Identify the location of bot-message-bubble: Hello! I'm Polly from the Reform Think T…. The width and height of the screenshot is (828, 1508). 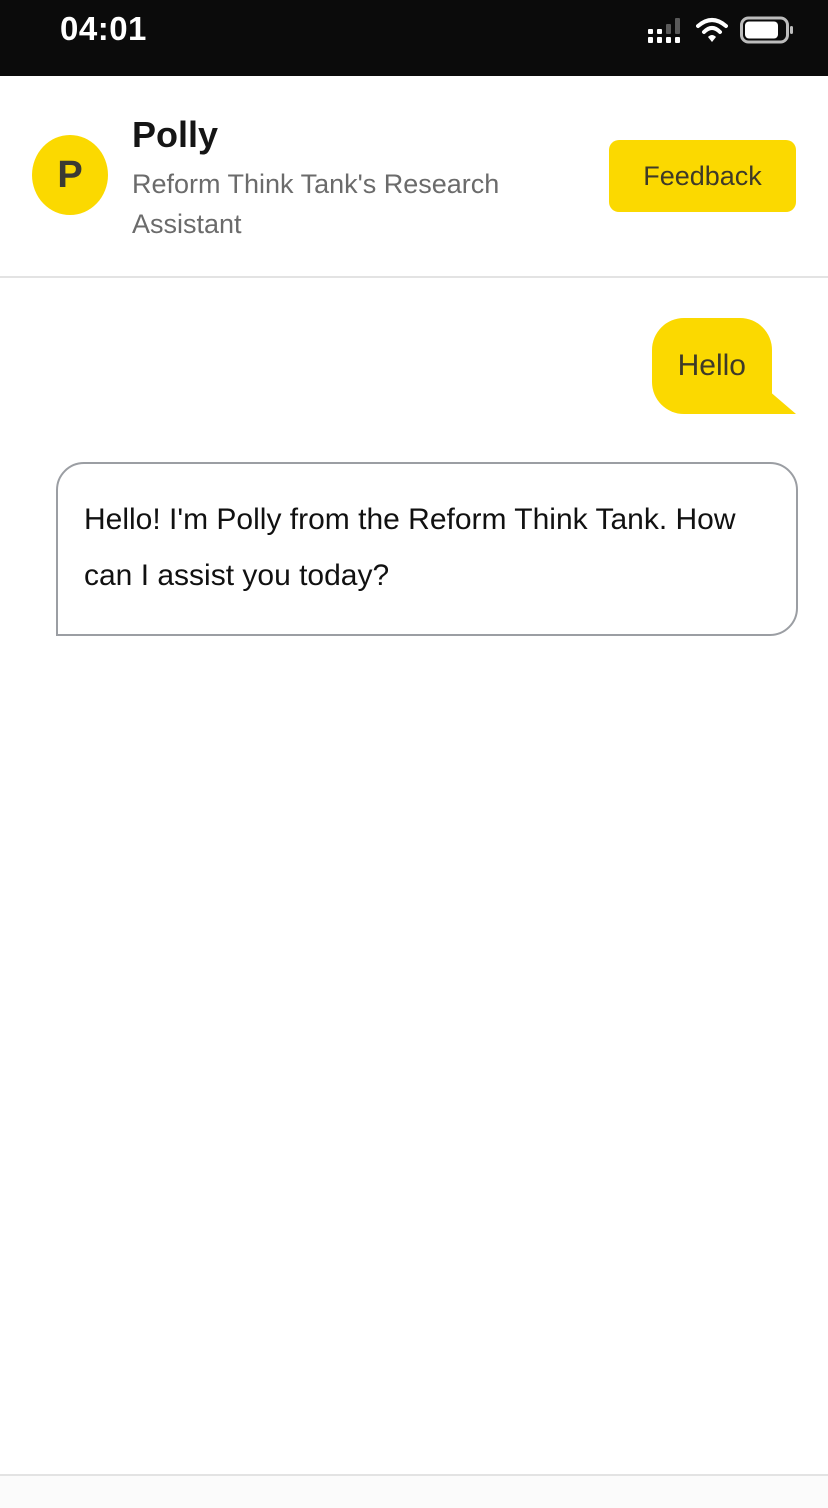
(427, 549).